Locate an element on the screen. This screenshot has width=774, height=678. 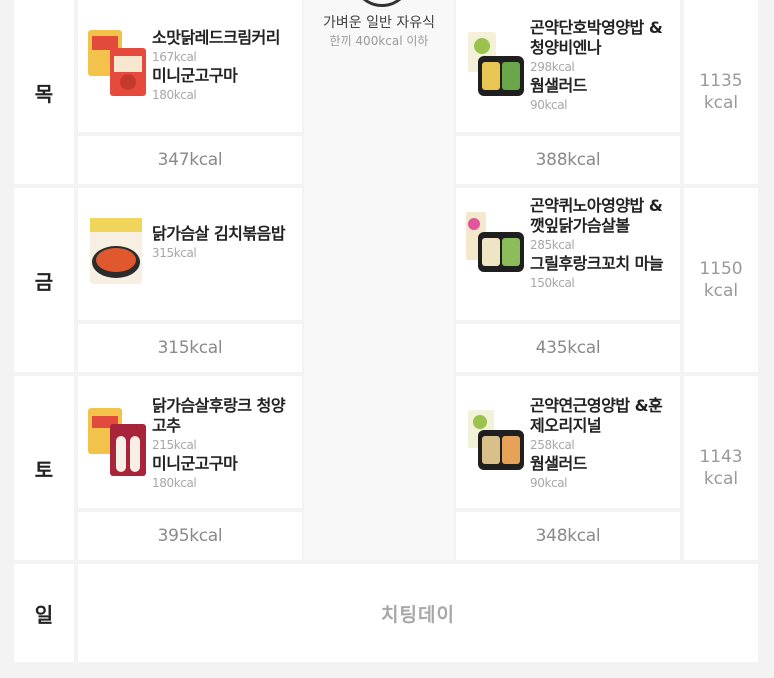
breakfast-total-fri: 315kcal is located at coordinates (190, 348).